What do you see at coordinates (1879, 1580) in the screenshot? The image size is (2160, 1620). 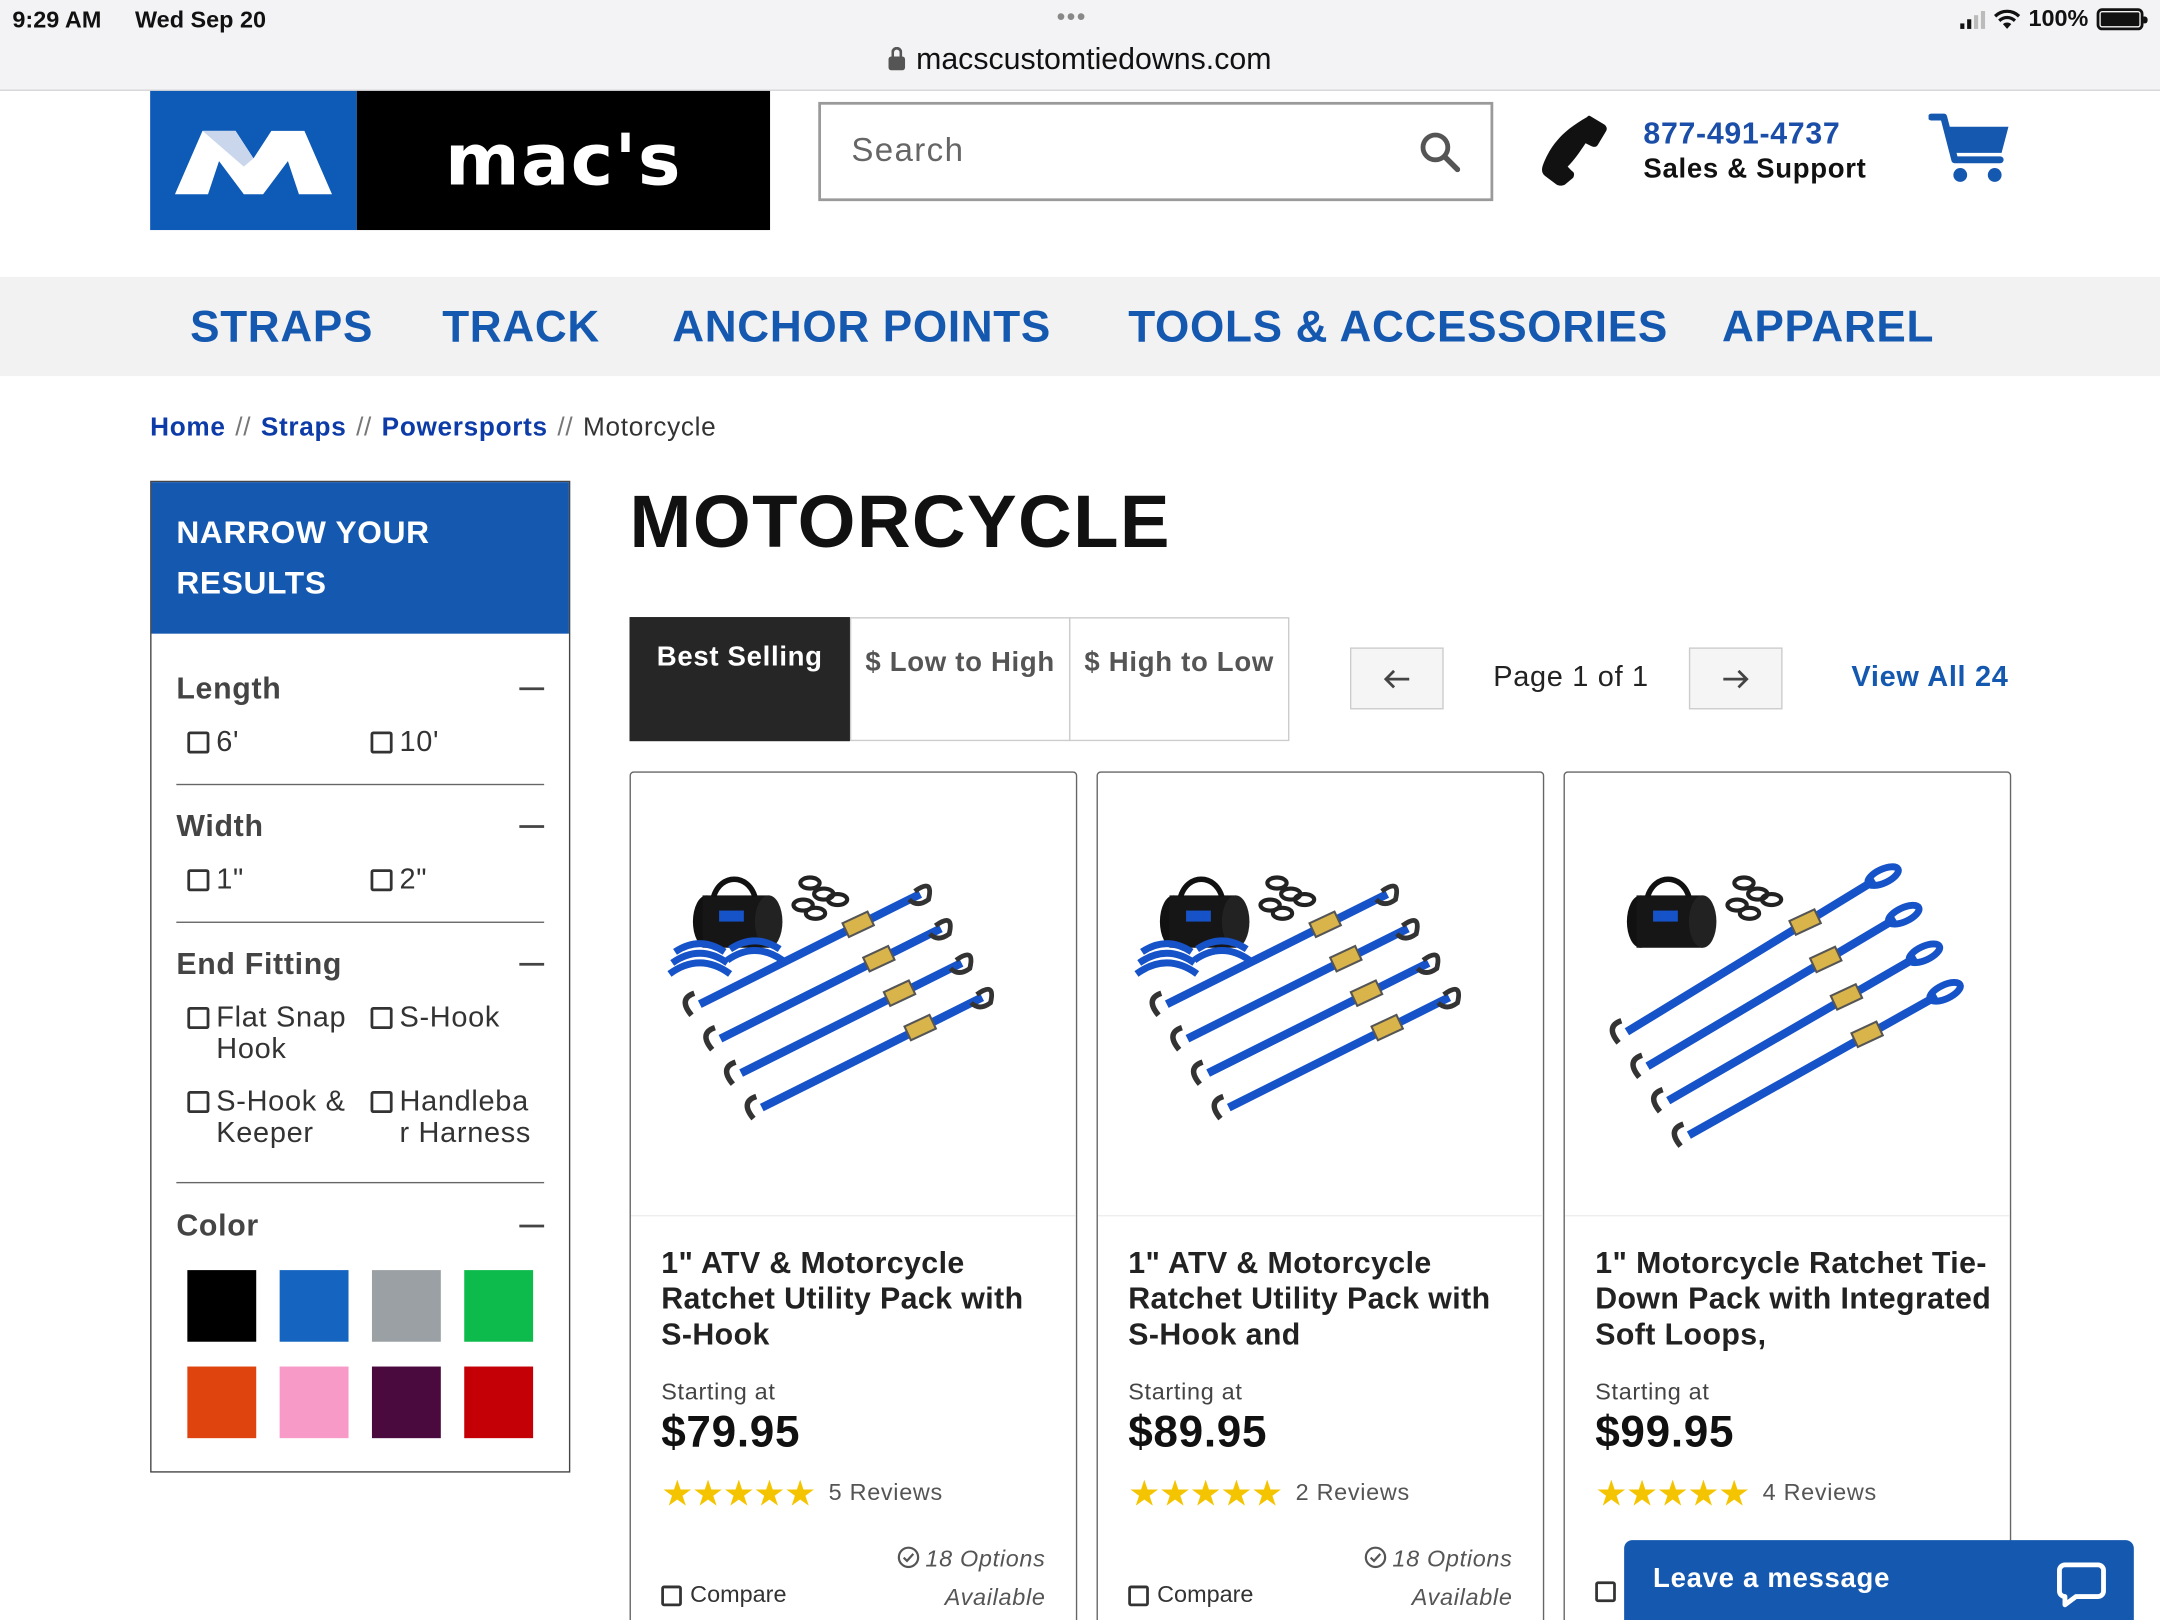 I see `chat-widget-button: Leave a message` at bounding box center [1879, 1580].